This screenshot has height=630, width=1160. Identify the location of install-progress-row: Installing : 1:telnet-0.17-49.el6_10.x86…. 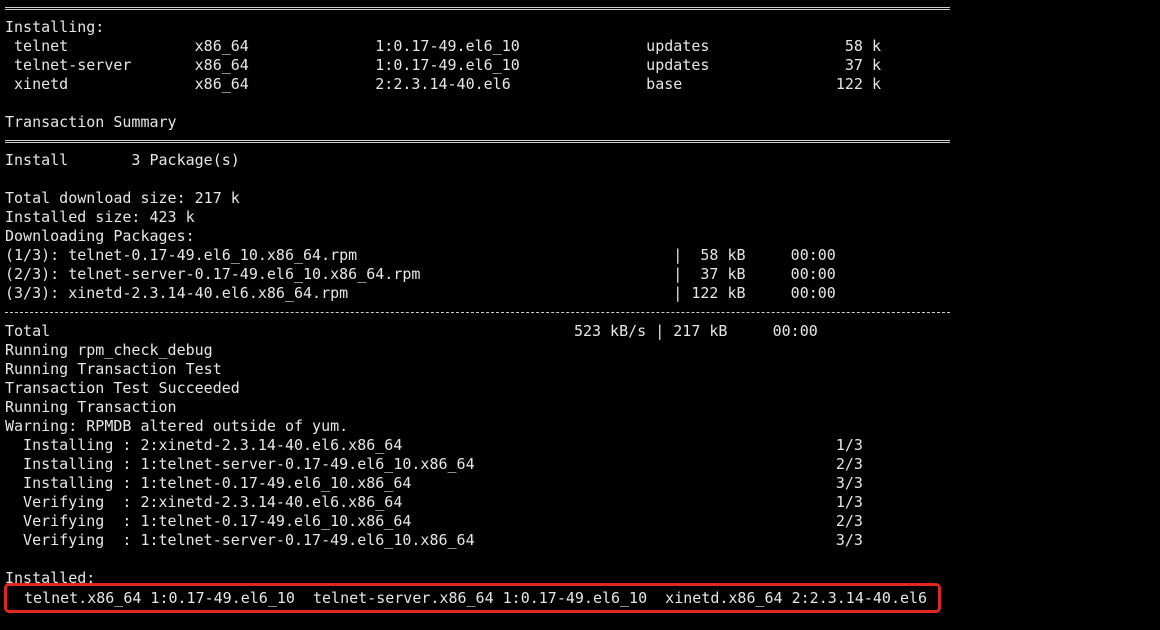
(434, 483).